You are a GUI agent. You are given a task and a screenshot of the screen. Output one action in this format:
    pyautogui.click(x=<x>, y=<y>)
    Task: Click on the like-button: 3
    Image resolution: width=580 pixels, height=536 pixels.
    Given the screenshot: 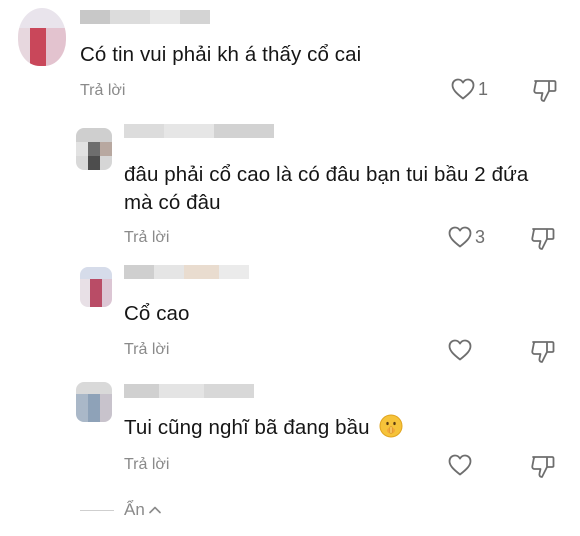 What is the action you would take?
    pyautogui.click(x=466, y=237)
    